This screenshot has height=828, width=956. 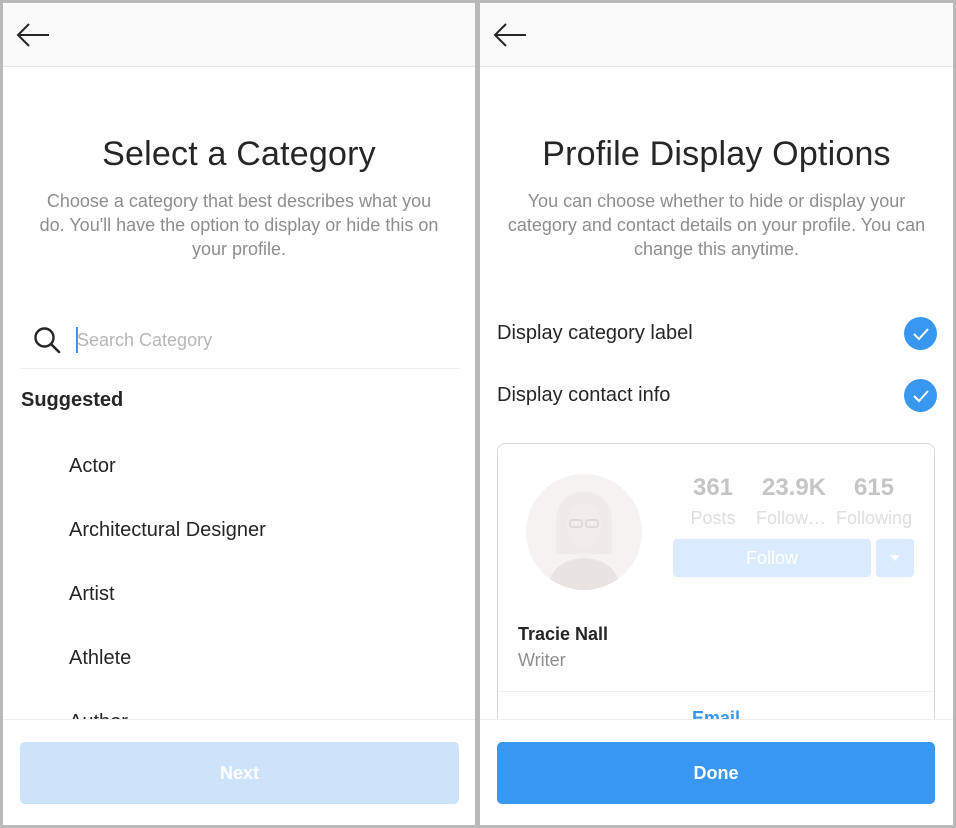 What do you see at coordinates (259, 539) in the screenshot?
I see `category-item-architectural-designer: Architectural Designer` at bounding box center [259, 539].